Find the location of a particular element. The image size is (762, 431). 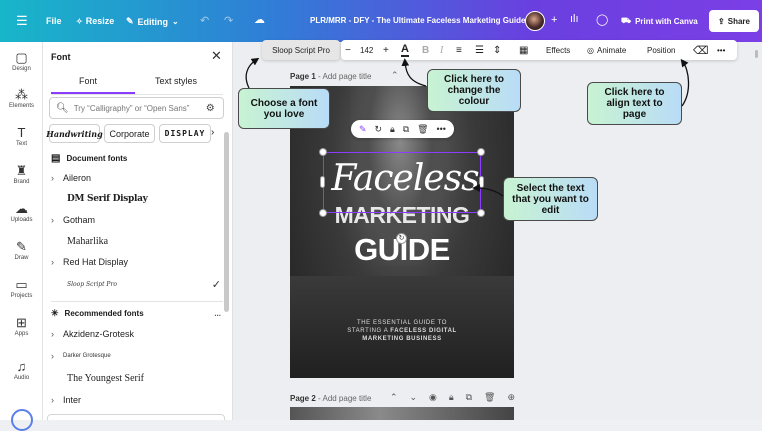

position-button: Position is located at coordinates (661, 50).